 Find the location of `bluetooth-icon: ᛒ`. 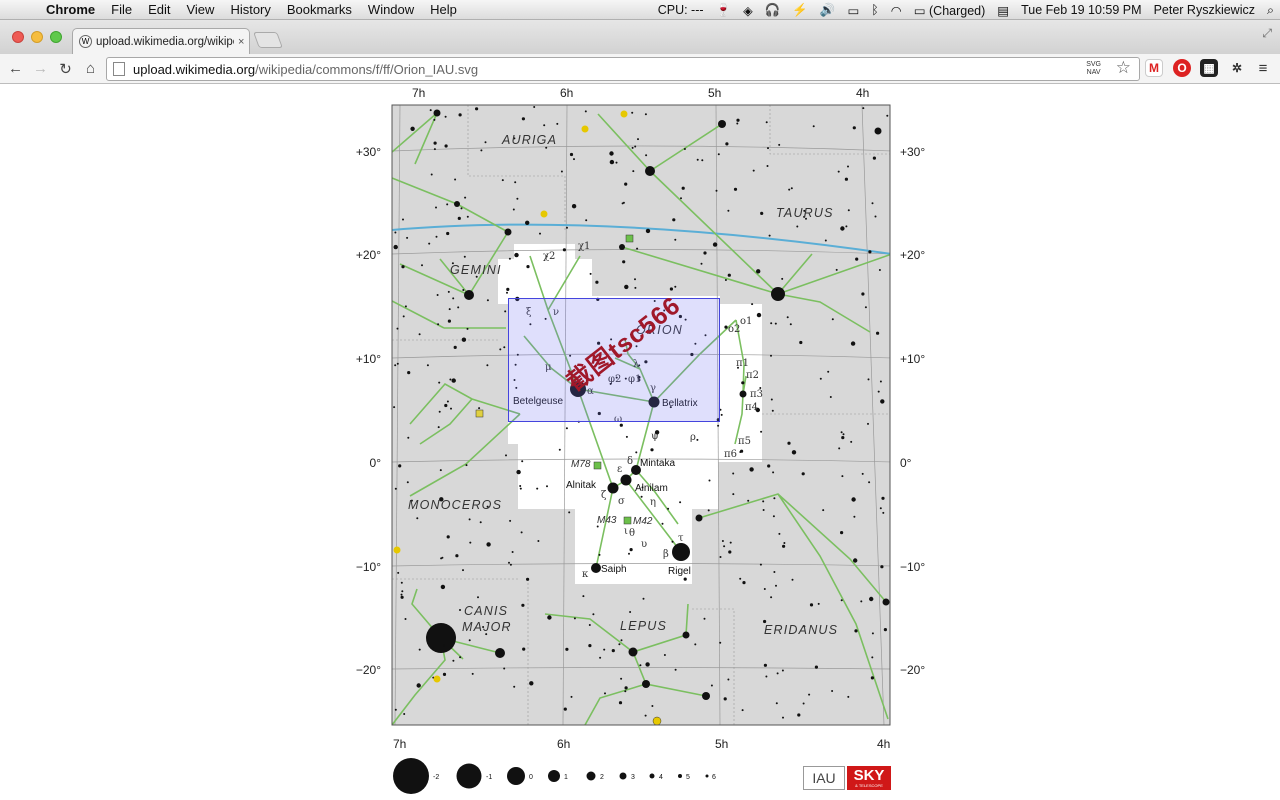

bluetooth-icon: ᛒ is located at coordinates (875, 10).